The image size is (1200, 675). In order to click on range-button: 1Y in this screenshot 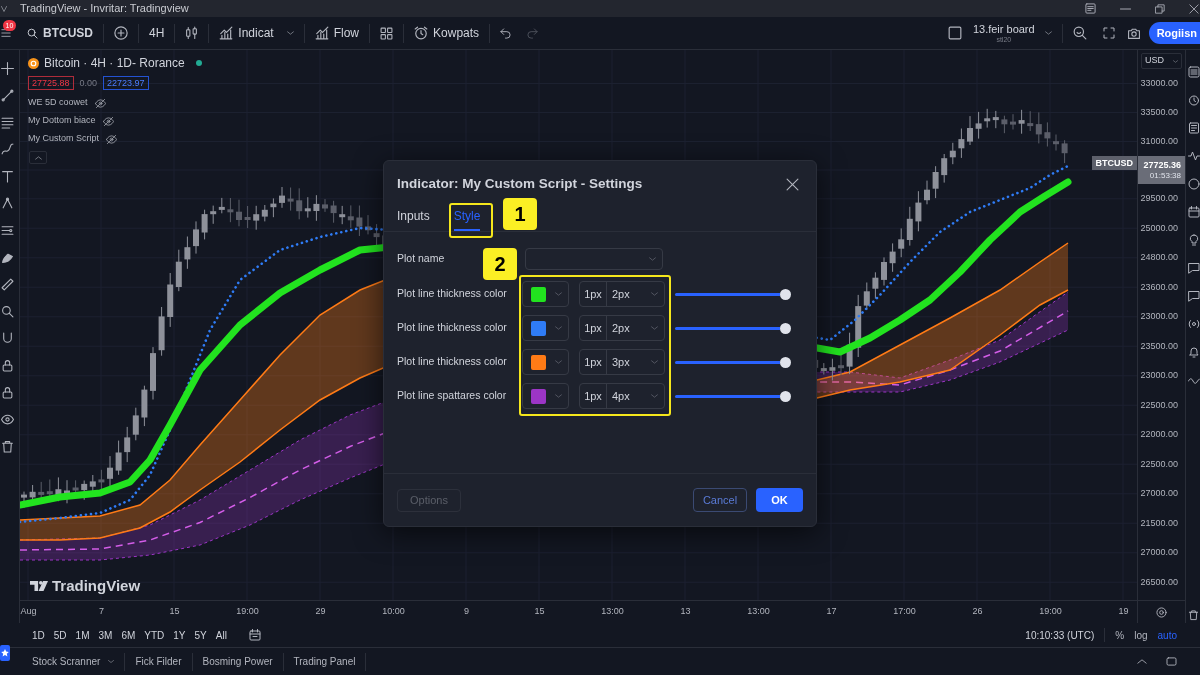, I will do `click(179, 635)`.